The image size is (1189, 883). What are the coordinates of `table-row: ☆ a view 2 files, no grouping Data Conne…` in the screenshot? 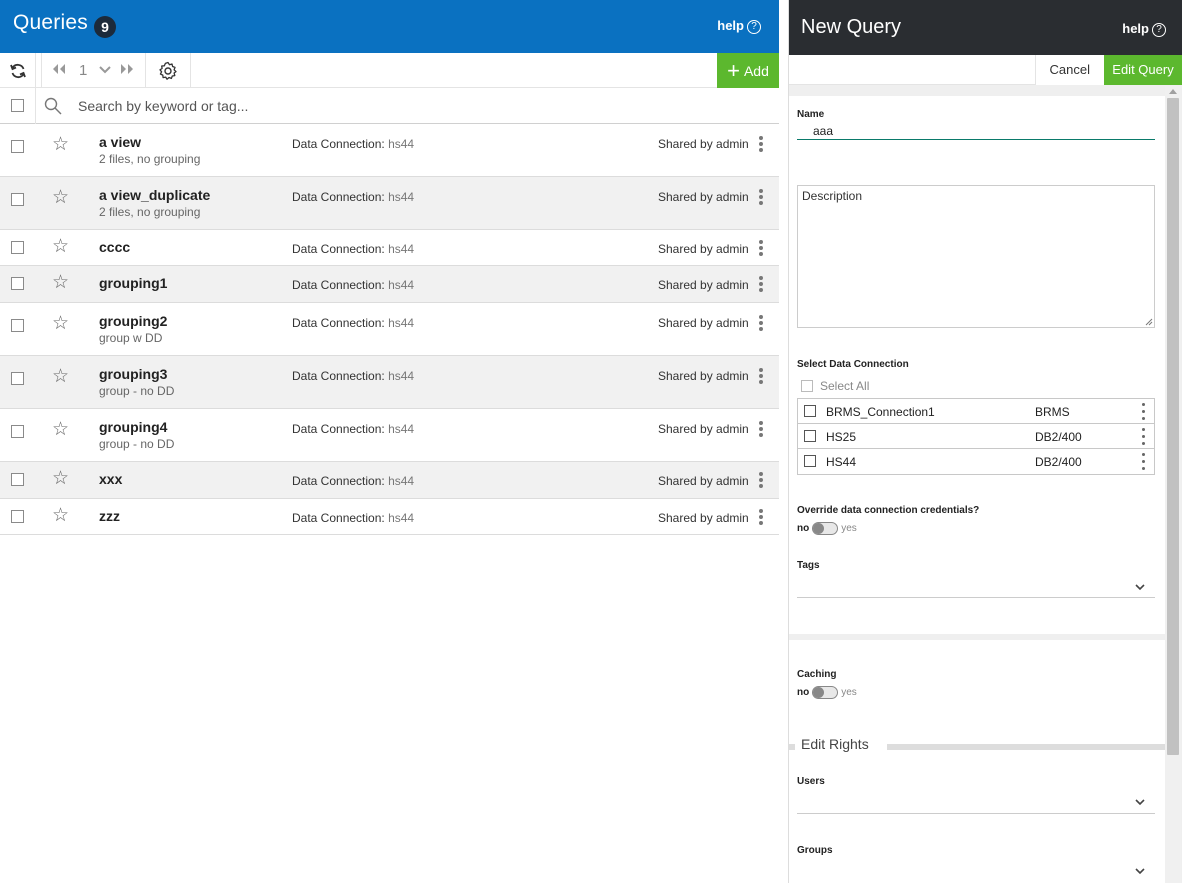 It's located at (389, 150).